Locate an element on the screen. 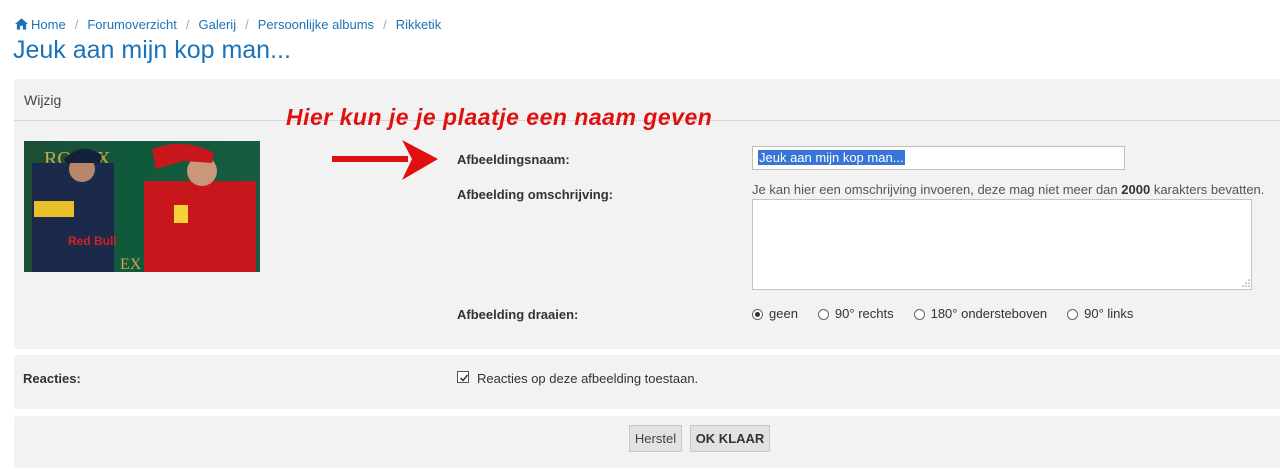 The image size is (1280, 475). home-icon is located at coordinates (21, 24).